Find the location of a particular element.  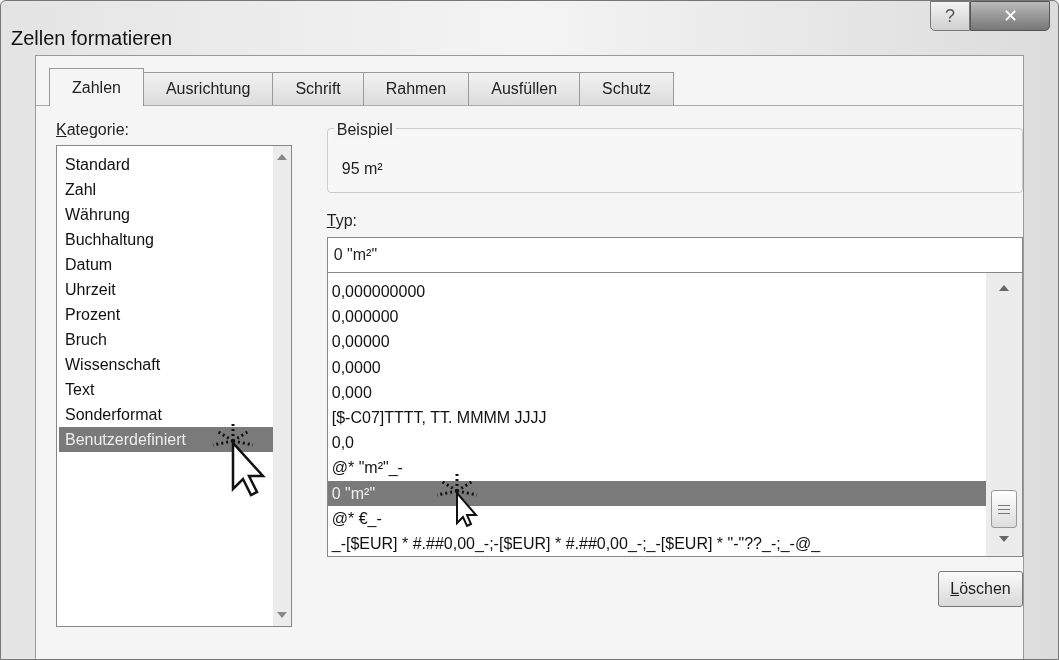

tab: Rahmen is located at coordinates (416, 89).